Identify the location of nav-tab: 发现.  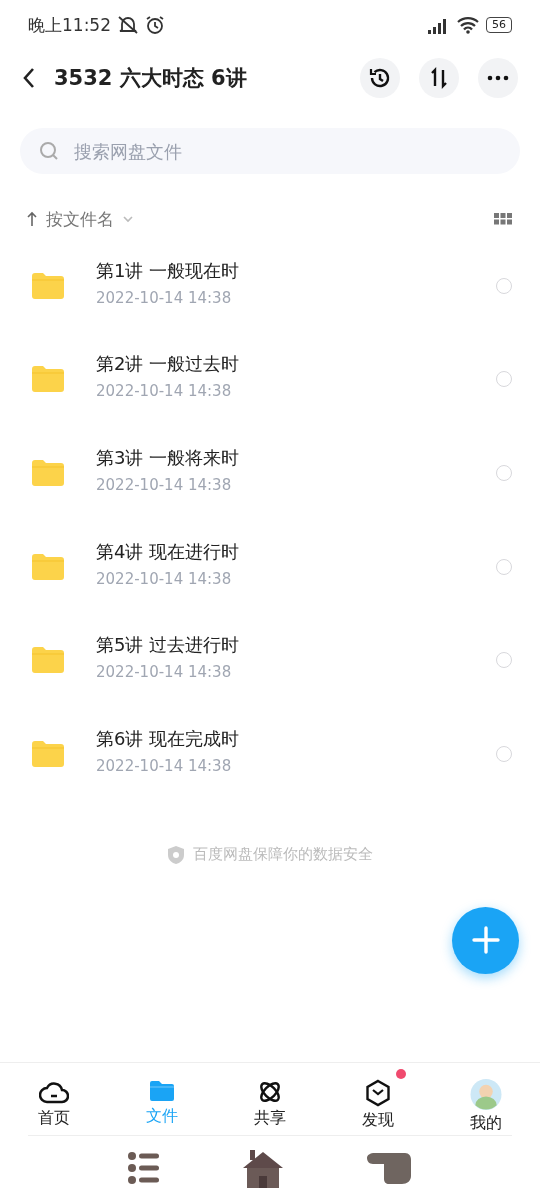
(378, 1099).